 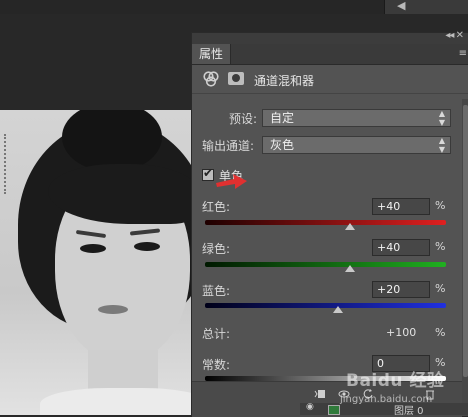 I want to click on green-value-field: +40, so click(x=401, y=247).